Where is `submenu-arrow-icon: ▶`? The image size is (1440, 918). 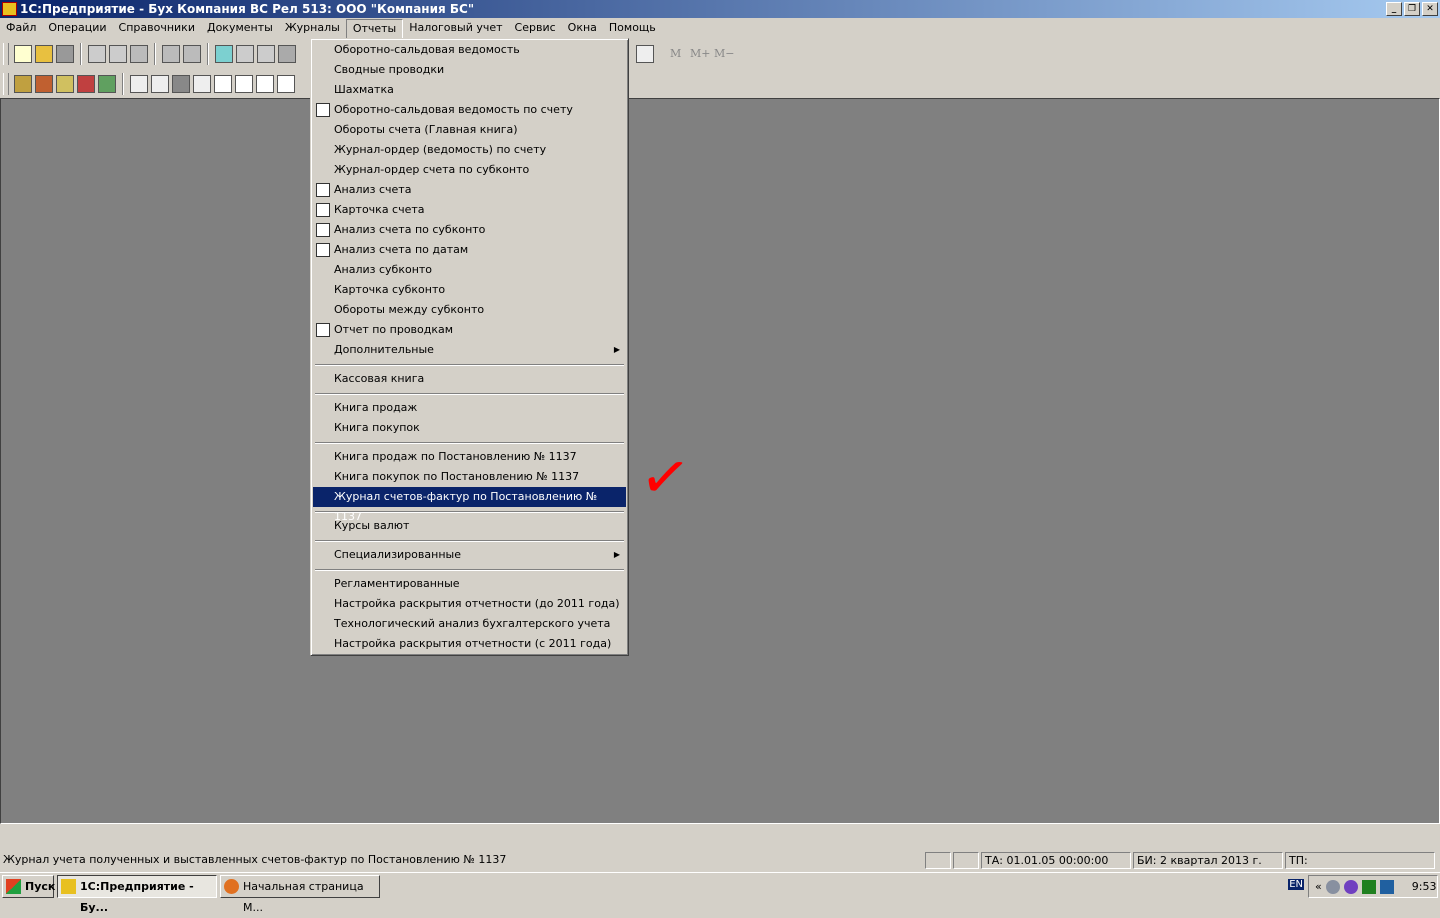 submenu-arrow-icon: ▶ is located at coordinates (616, 554).